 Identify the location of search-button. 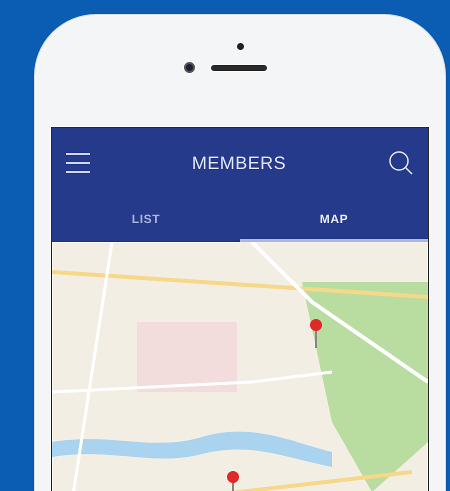
(401, 163).